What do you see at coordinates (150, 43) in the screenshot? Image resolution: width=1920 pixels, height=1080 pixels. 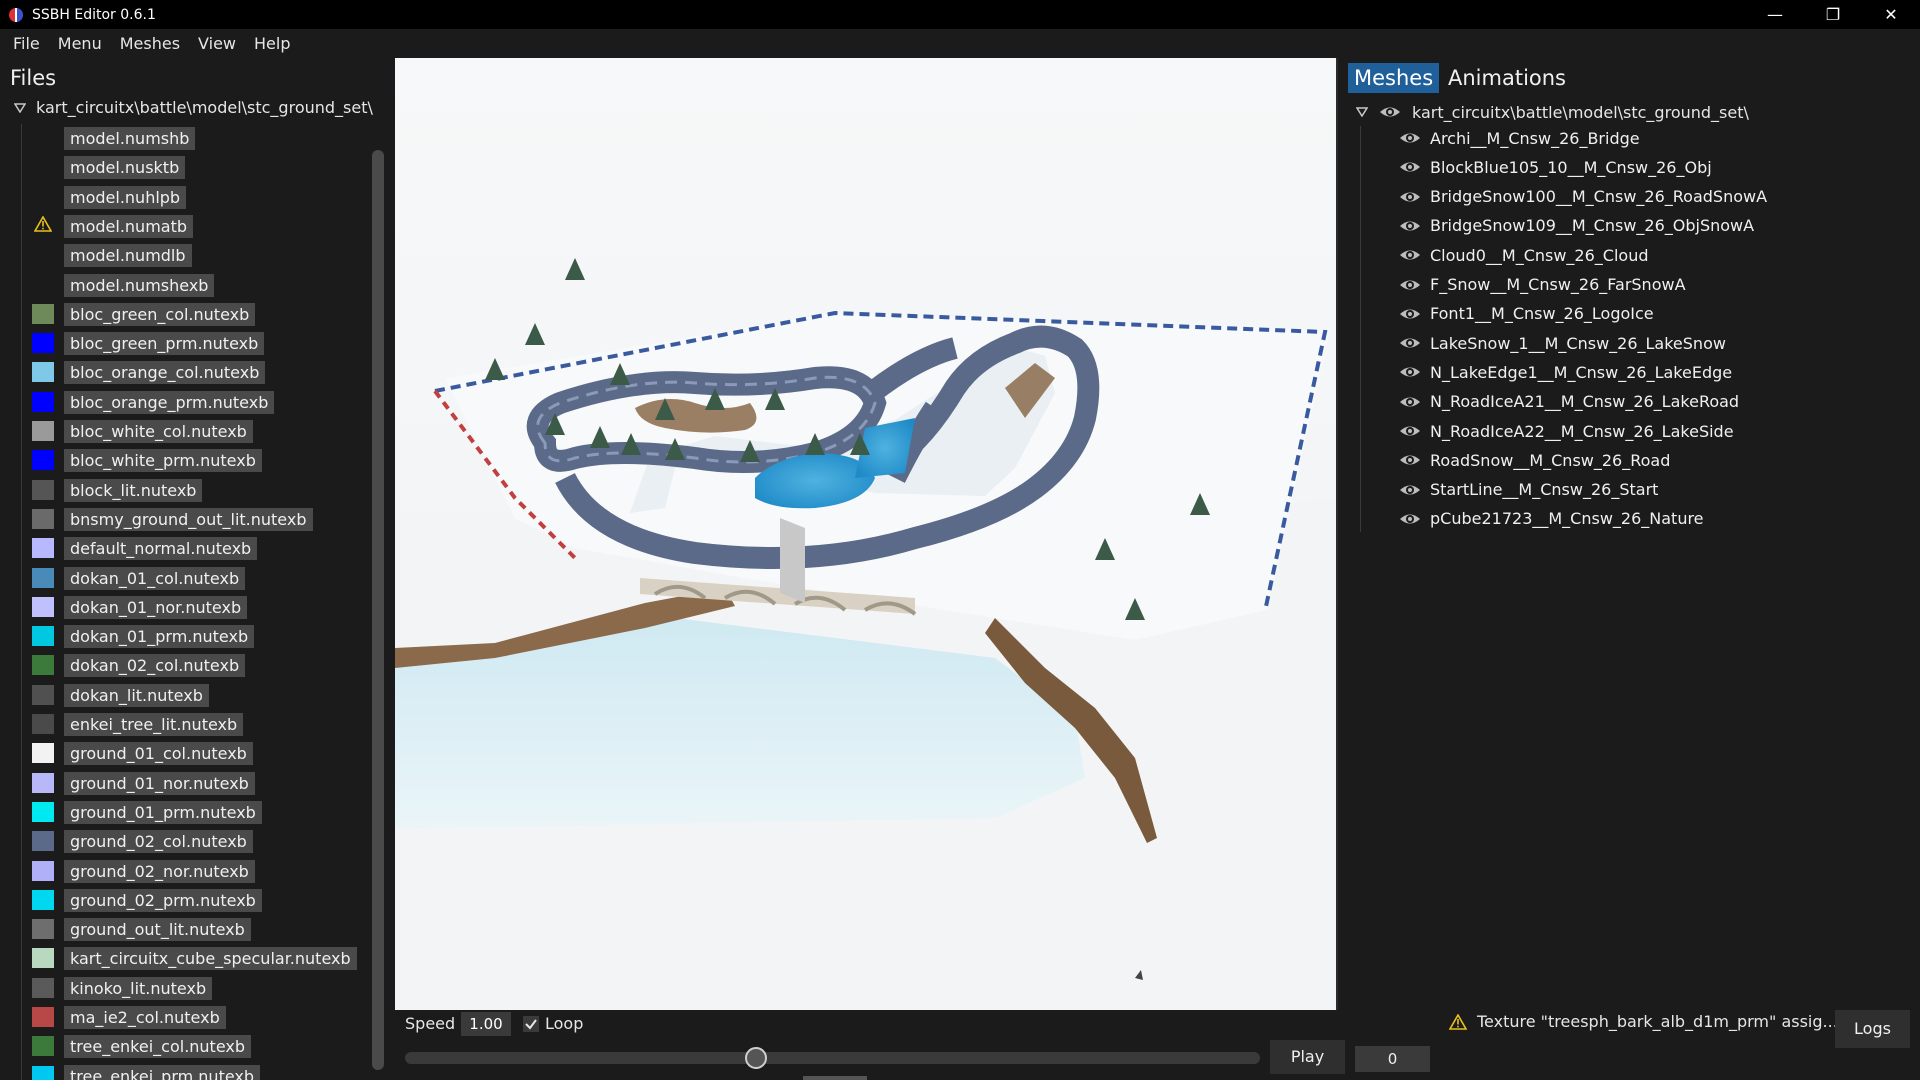 I see `menu-meshes: Meshes` at bounding box center [150, 43].